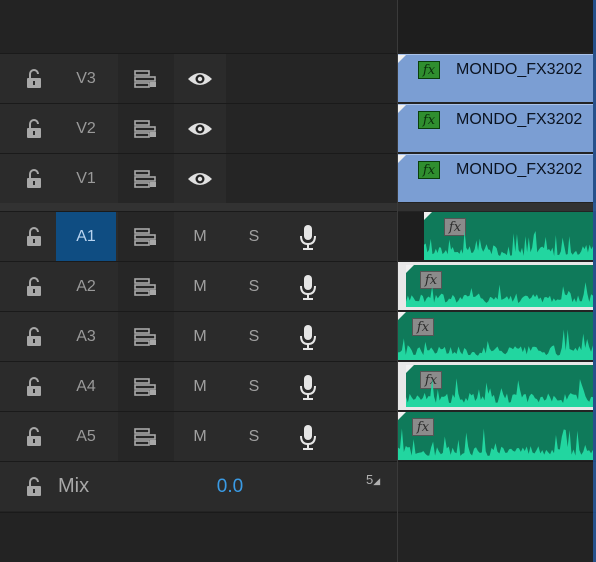 This screenshot has height=562, width=596. What do you see at coordinates (495, 386) in the screenshot?
I see `audio-clip-a4: fx` at bounding box center [495, 386].